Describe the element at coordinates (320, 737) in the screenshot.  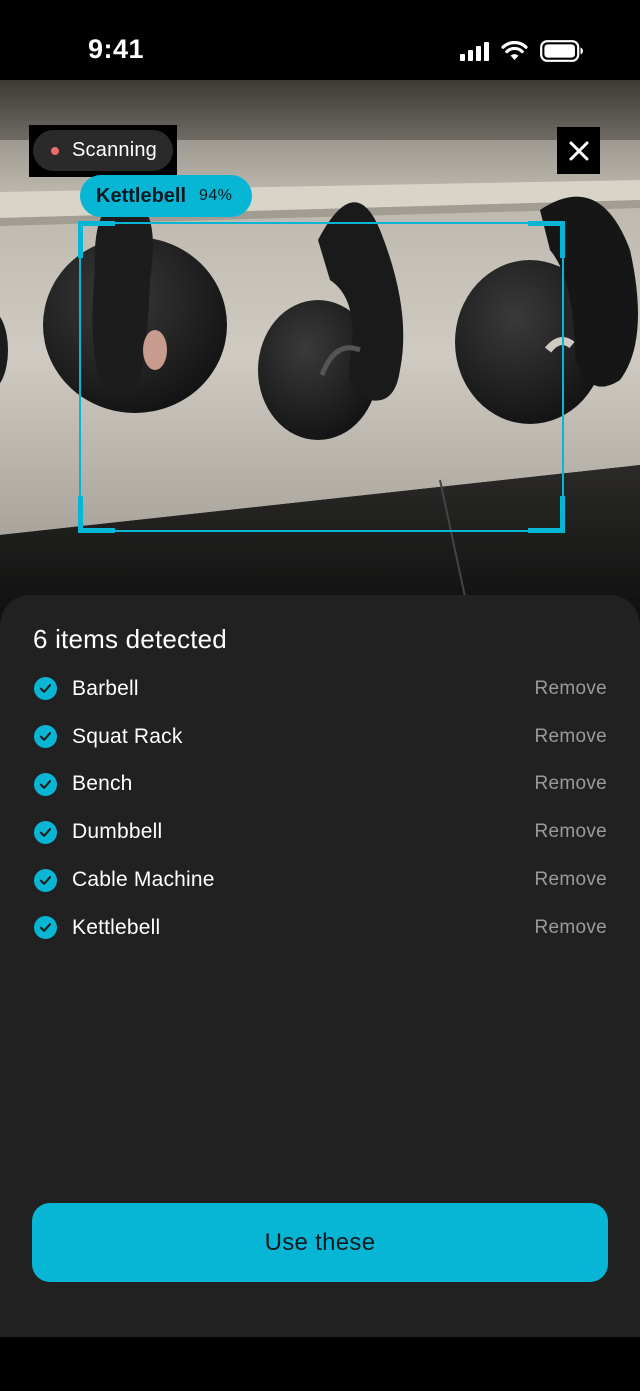
I see `list-item: Squat Rack Remove` at that location.